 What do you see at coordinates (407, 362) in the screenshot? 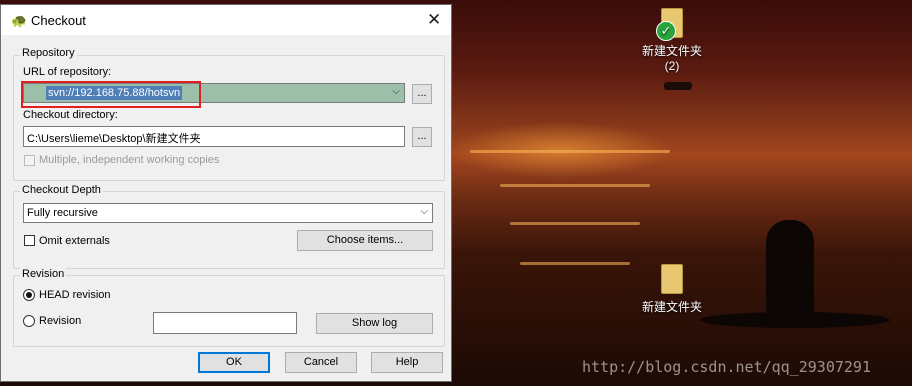
I see `help-button: Help` at bounding box center [407, 362].